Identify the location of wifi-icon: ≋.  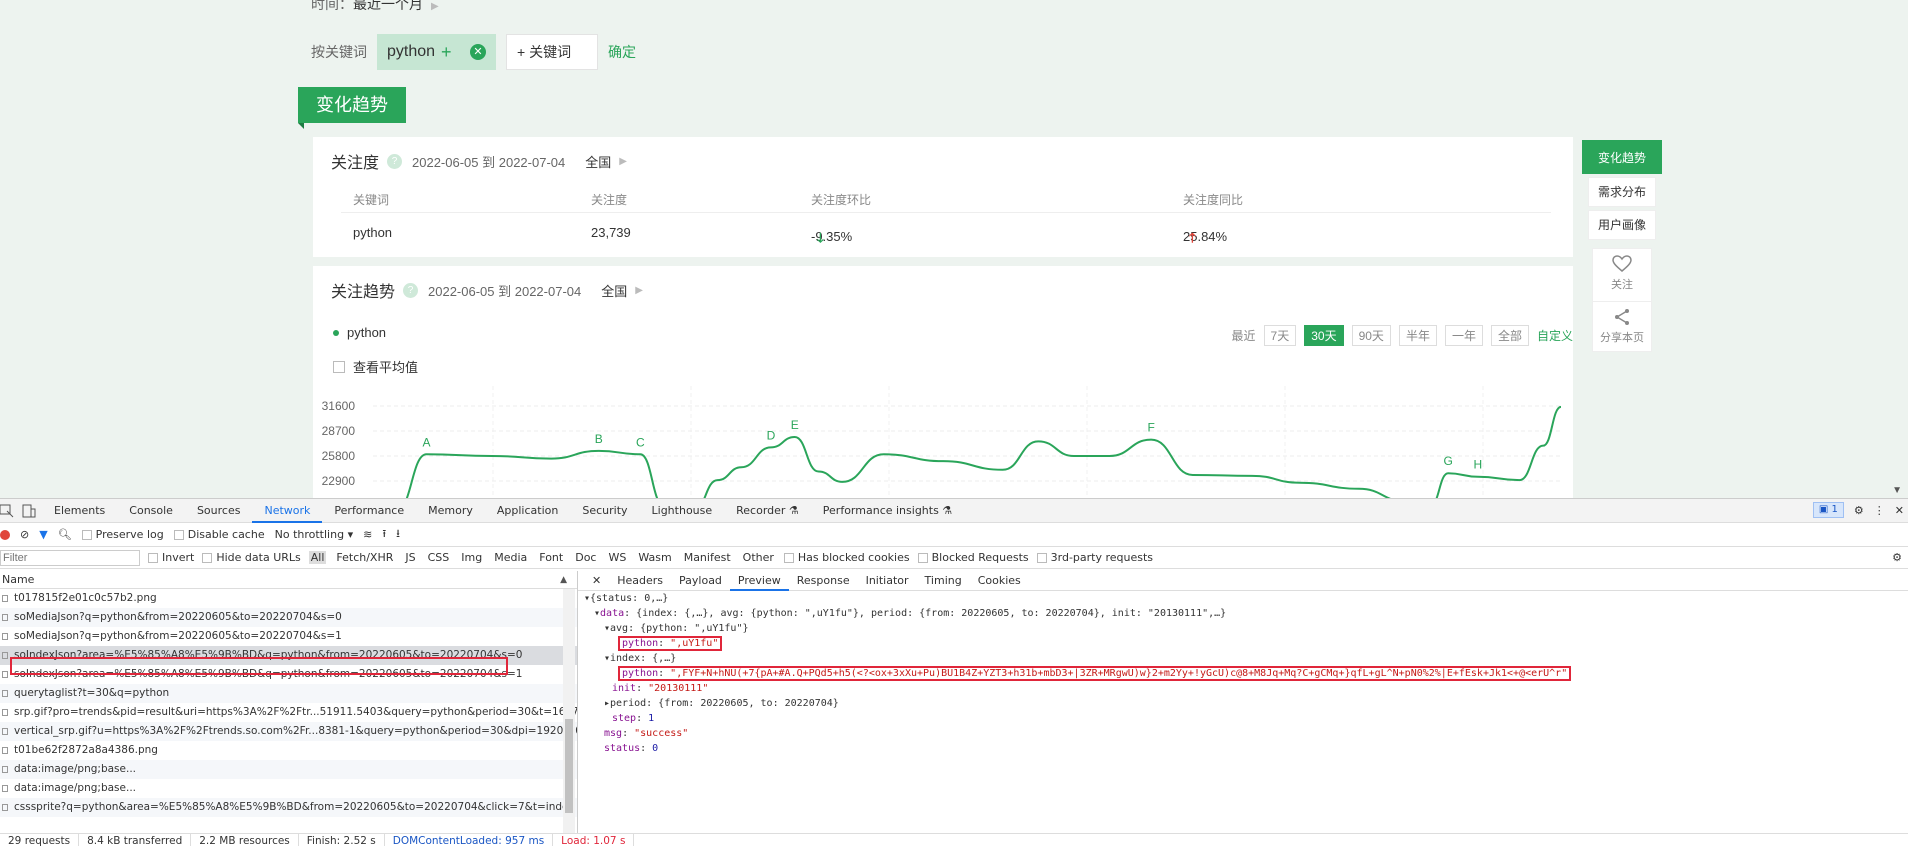
(367, 534).